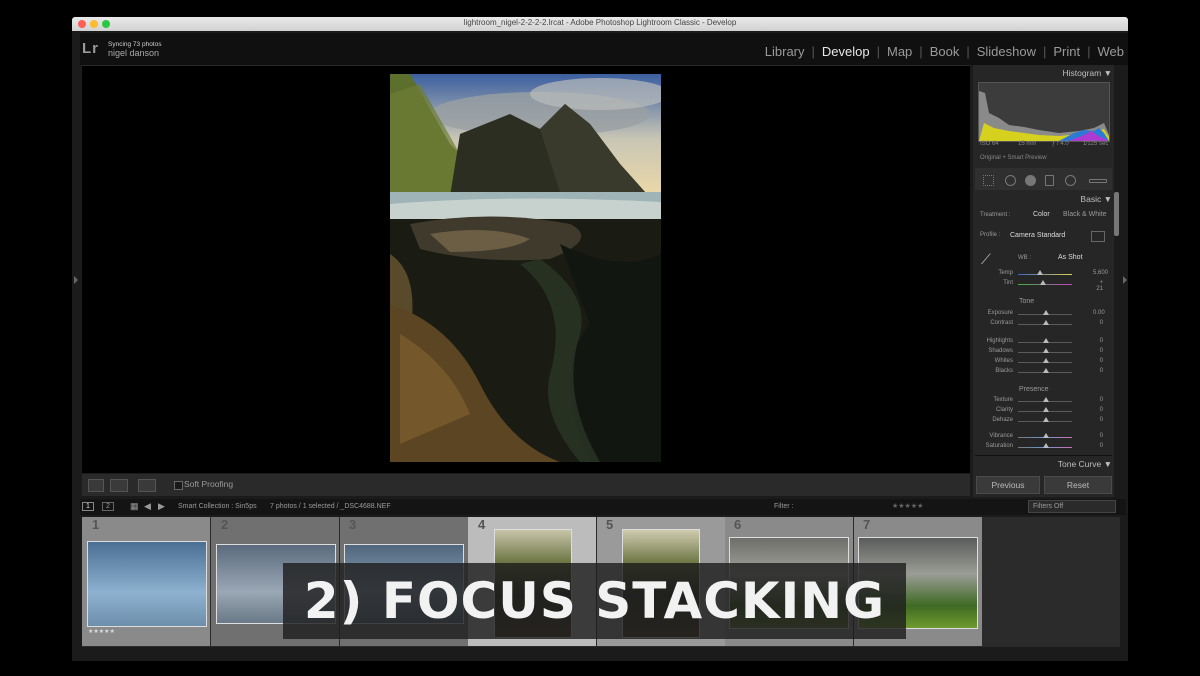 The height and width of the screenshot is (676, 1200). I want to click on module-library: Library, so click(785, 51).